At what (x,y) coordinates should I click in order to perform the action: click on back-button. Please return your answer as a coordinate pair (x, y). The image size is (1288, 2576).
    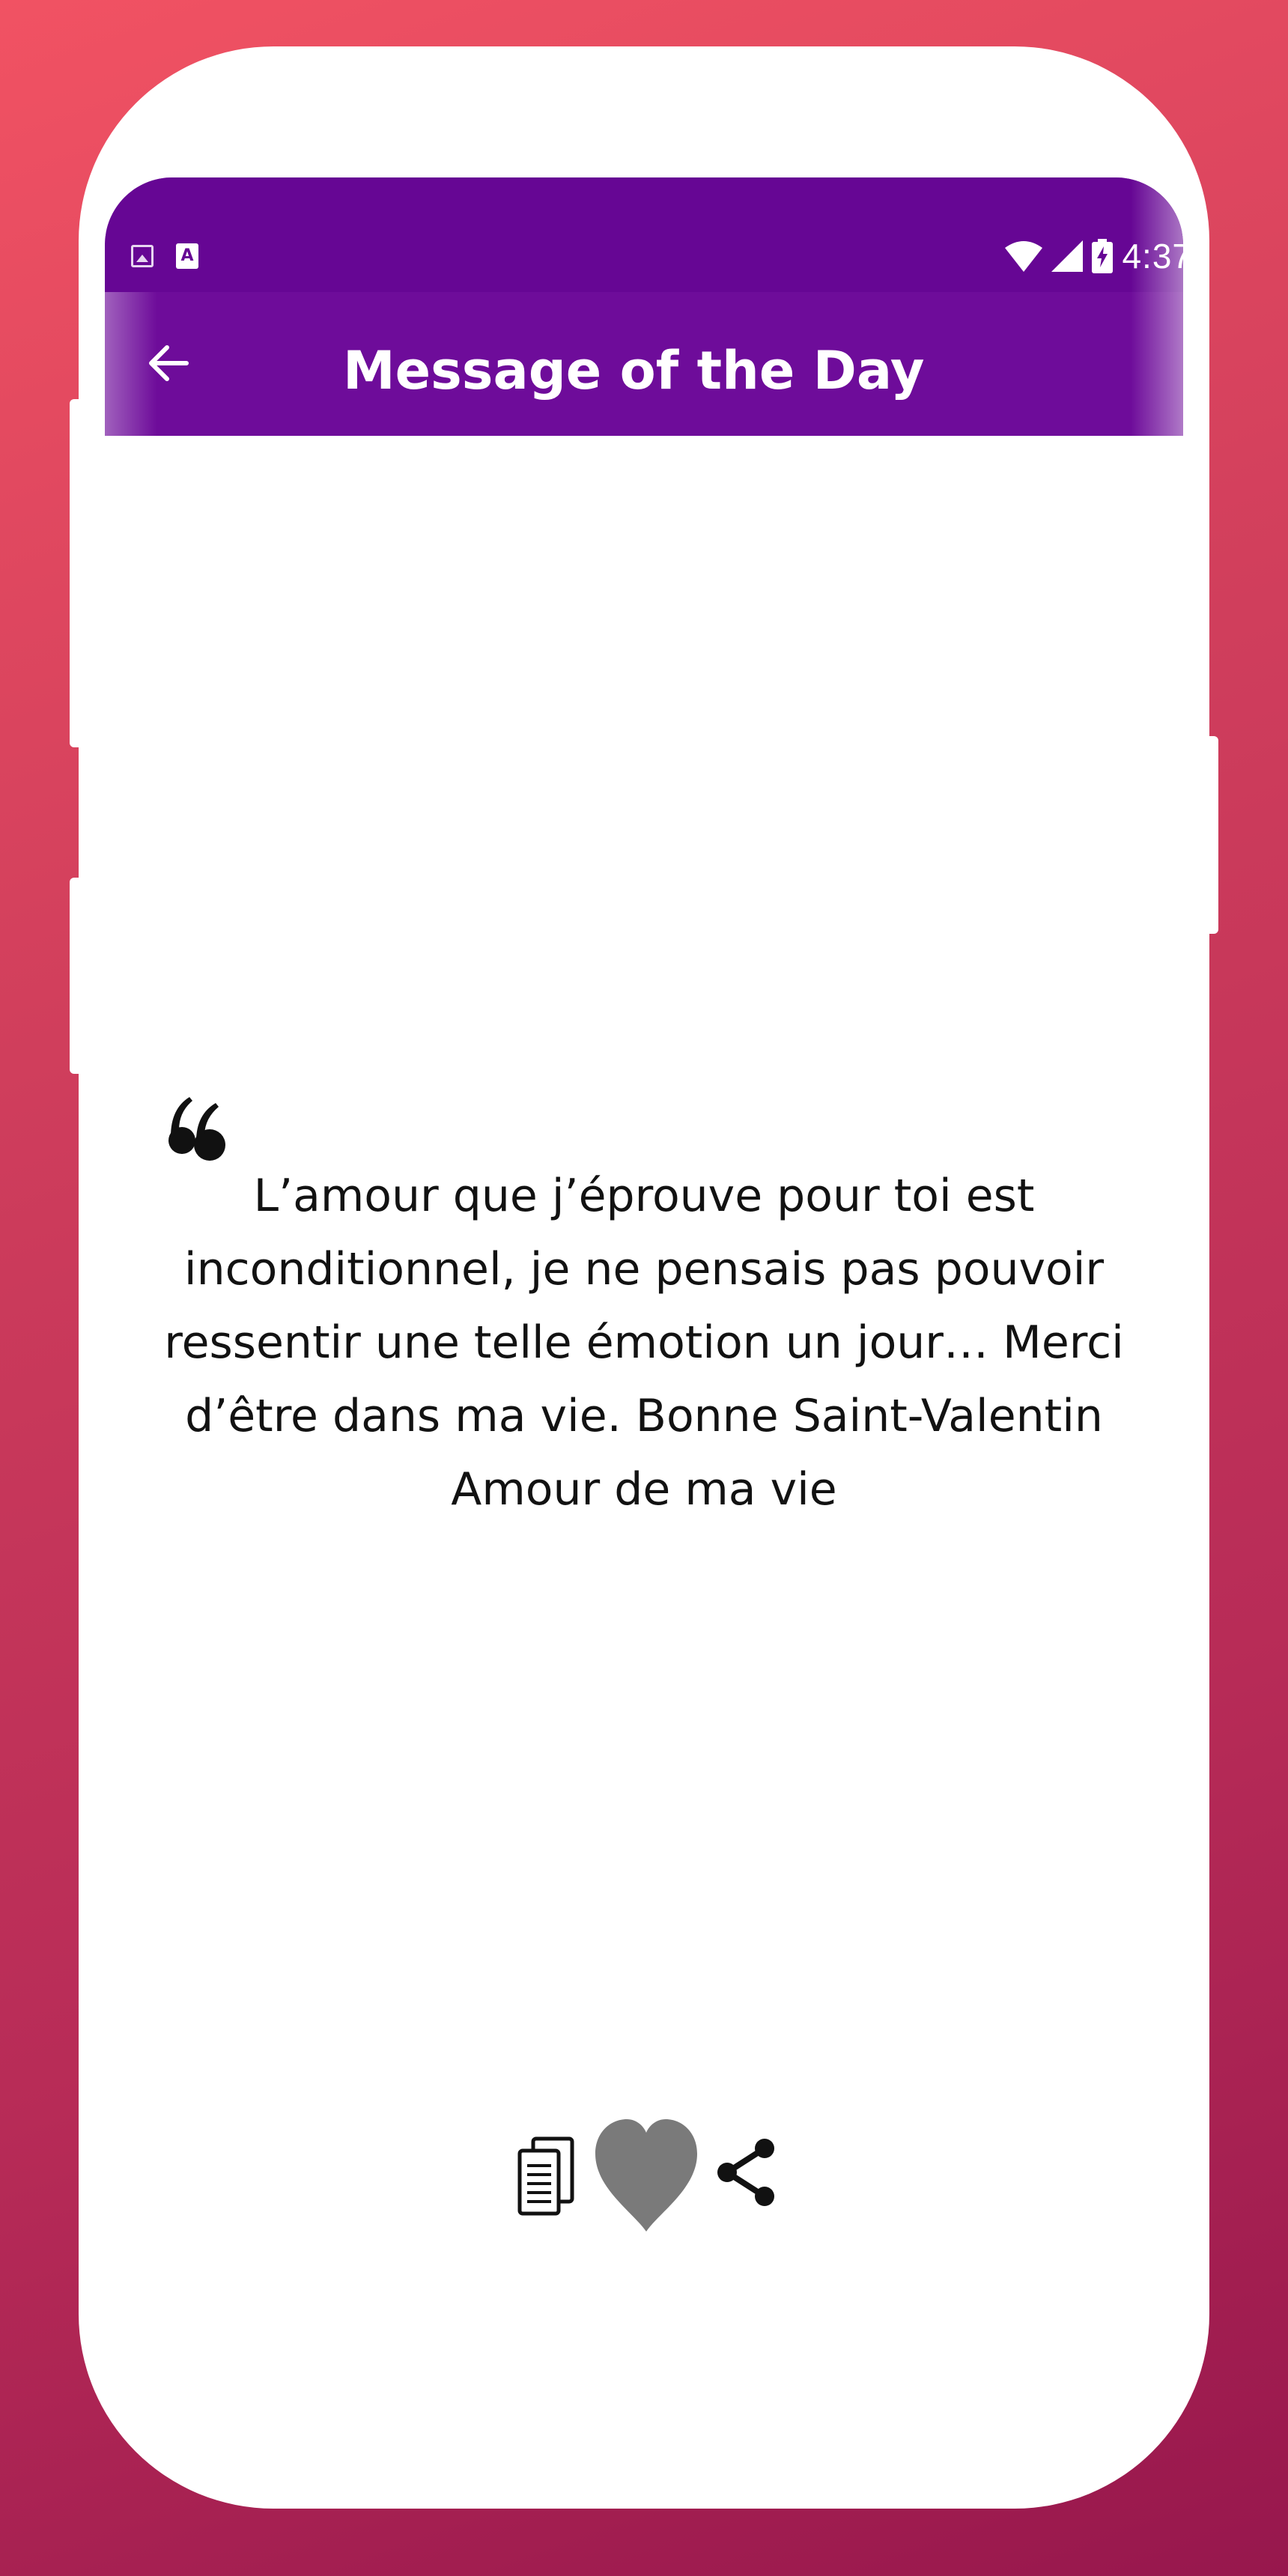
    Looking at the image, I should click on (168, 363).